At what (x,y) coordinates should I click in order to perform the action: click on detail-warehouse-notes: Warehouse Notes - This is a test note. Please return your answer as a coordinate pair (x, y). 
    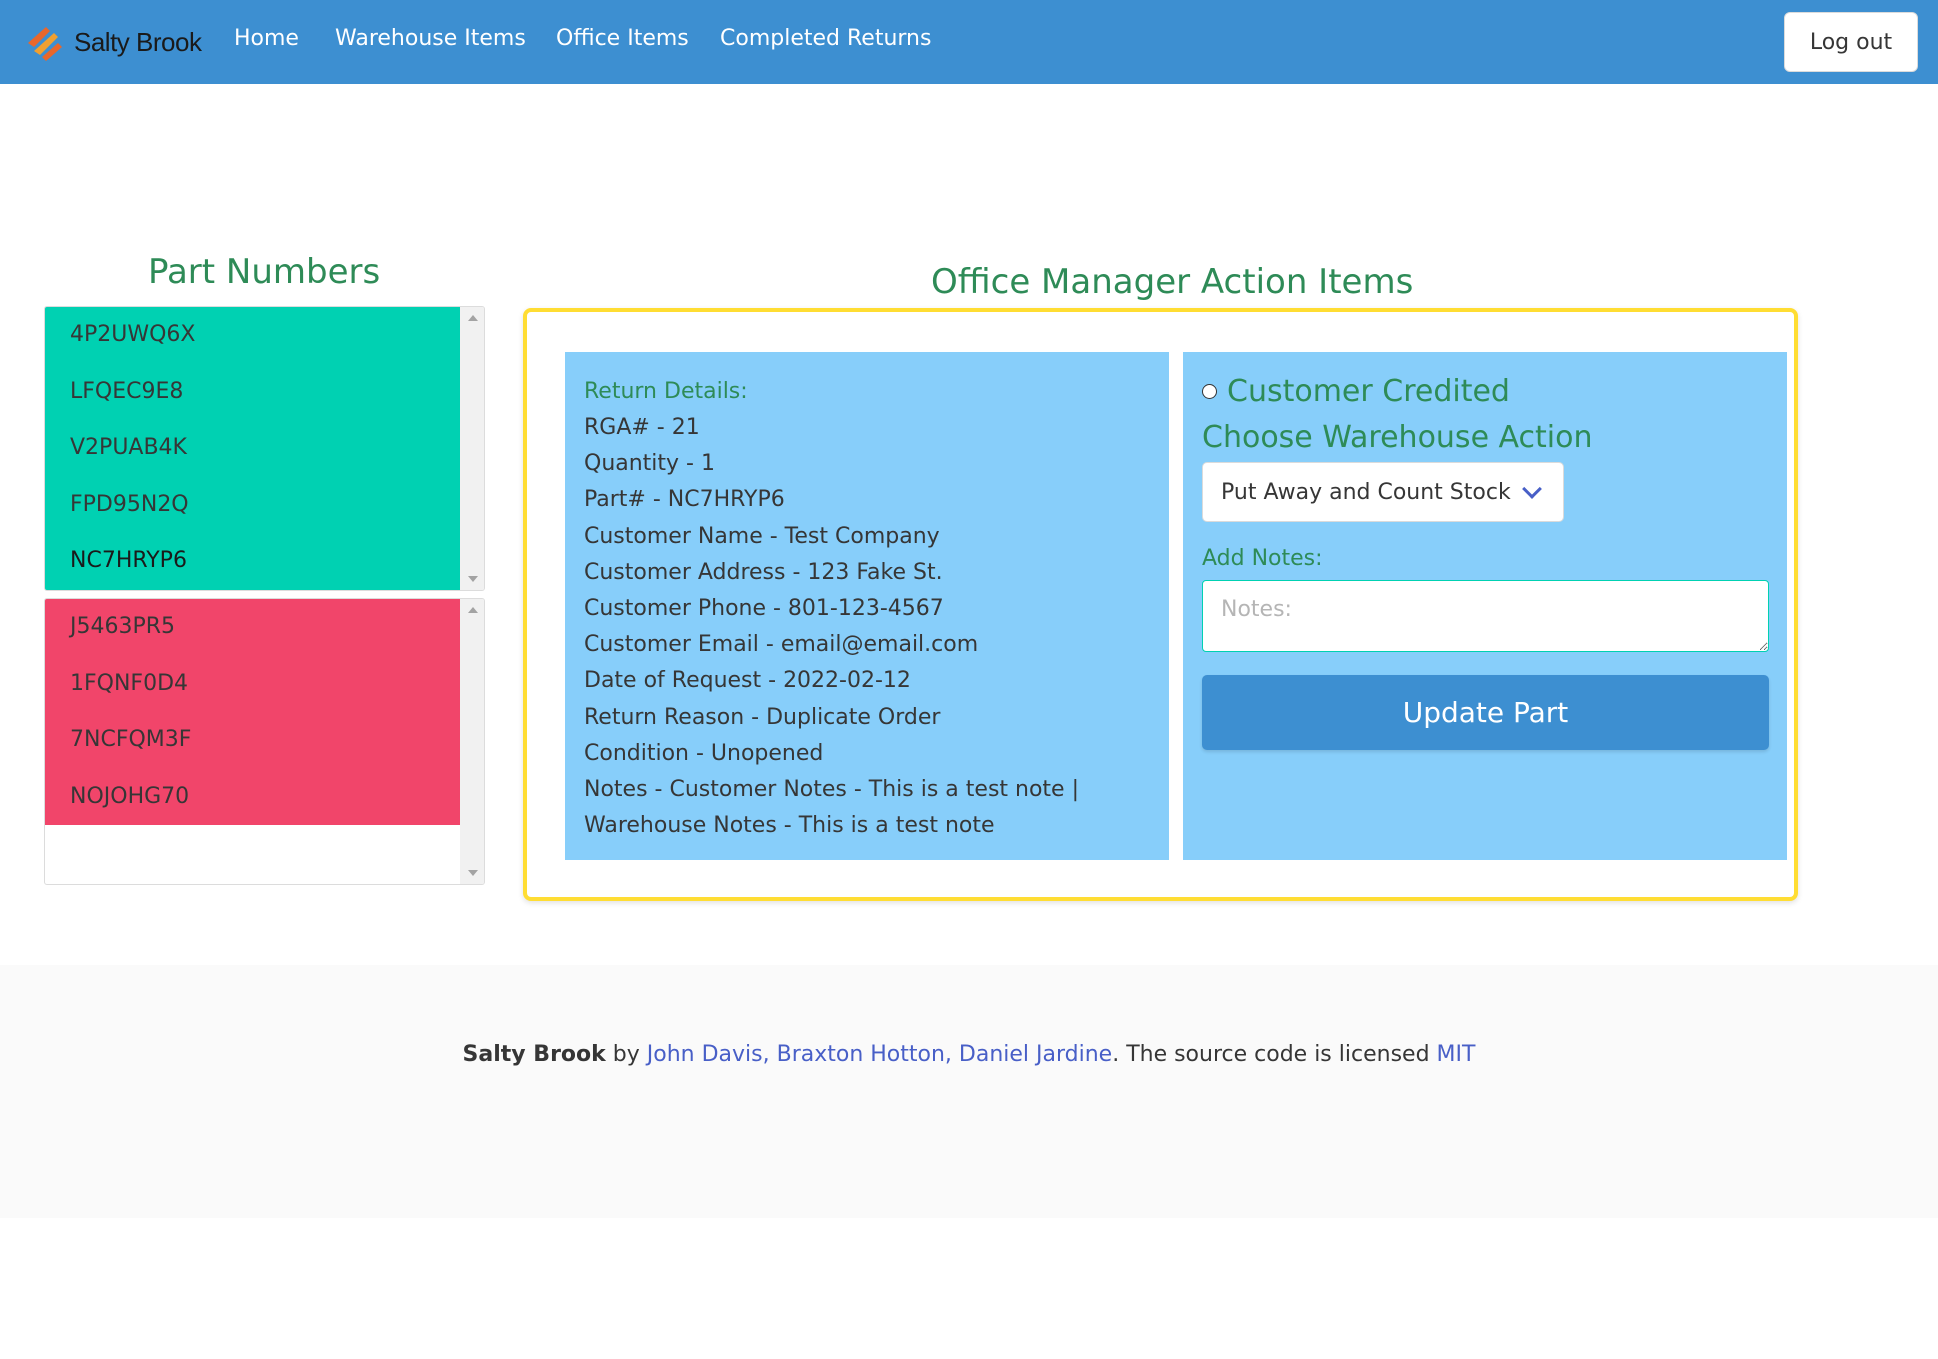
    Looking at the image, I should click on (789, 826).